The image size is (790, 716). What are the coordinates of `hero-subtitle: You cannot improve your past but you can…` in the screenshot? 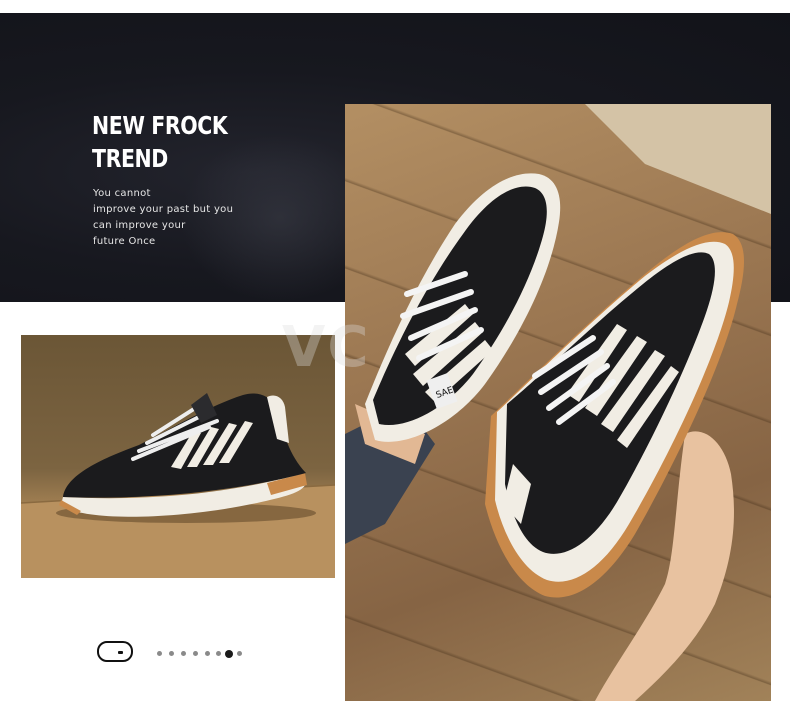 It's located at (163, 217).